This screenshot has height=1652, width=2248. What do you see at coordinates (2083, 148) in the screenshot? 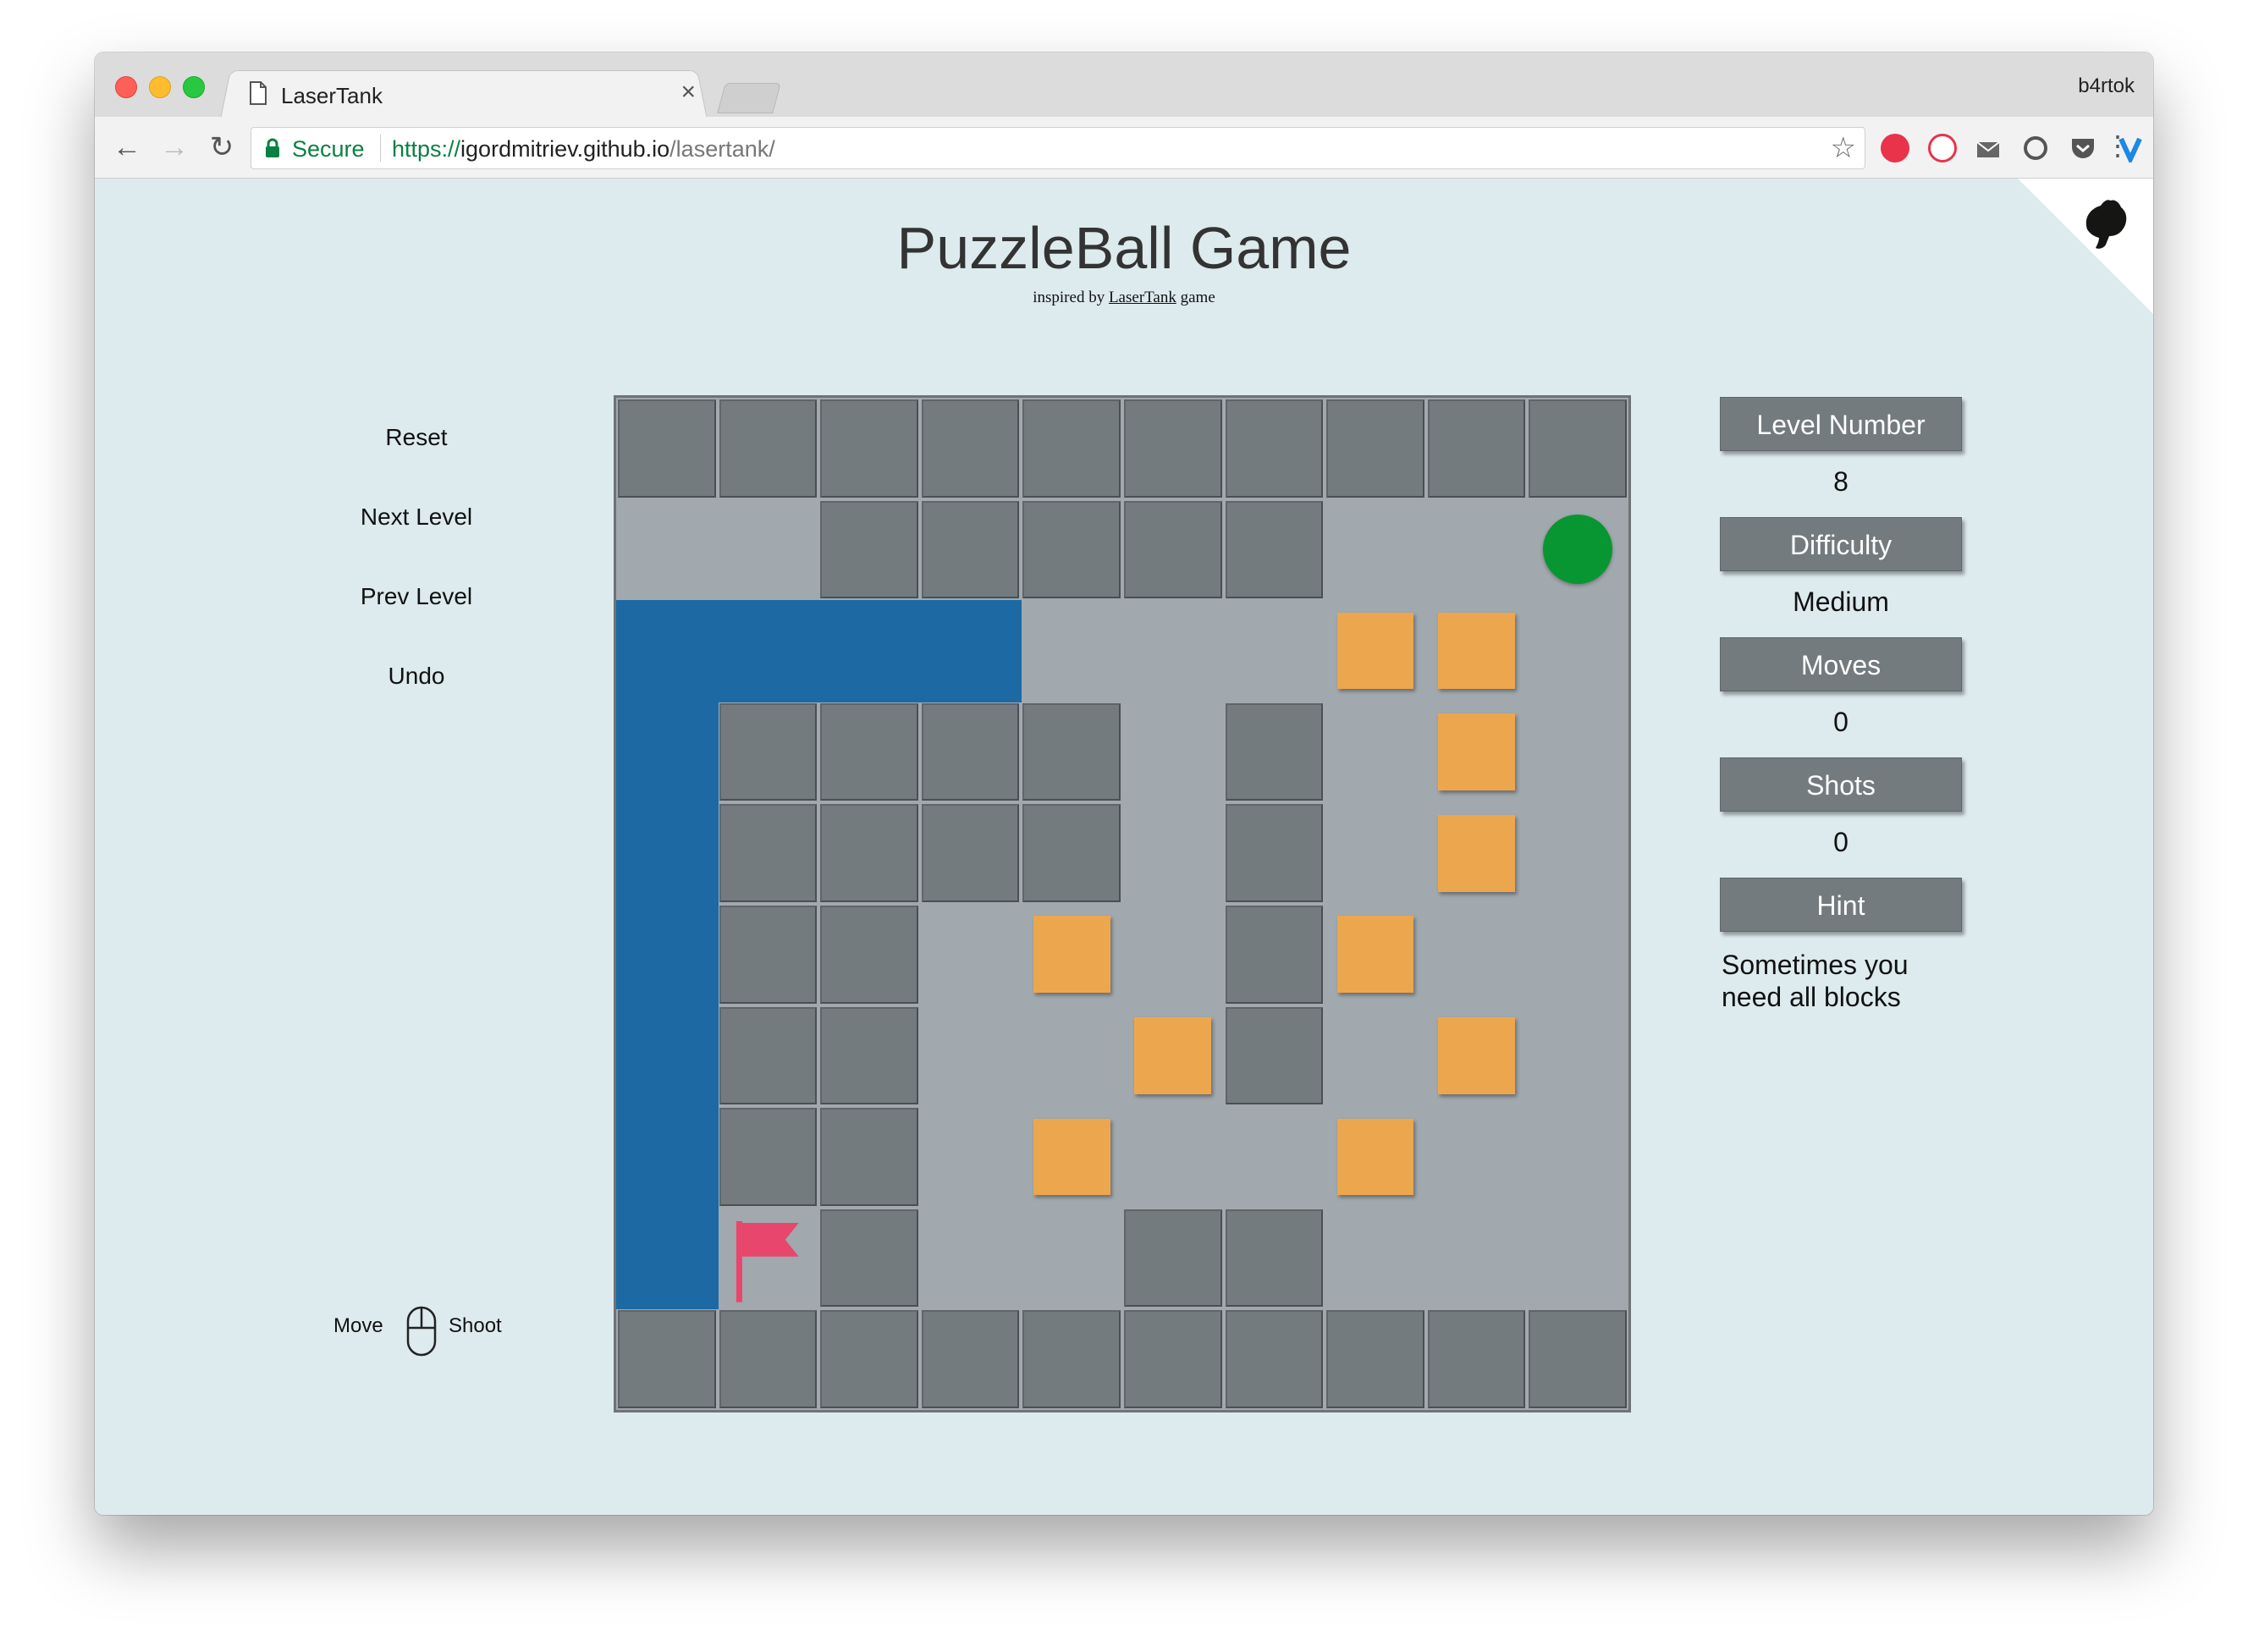
I see `pocket-icon` at bounding box center [2083, 148].